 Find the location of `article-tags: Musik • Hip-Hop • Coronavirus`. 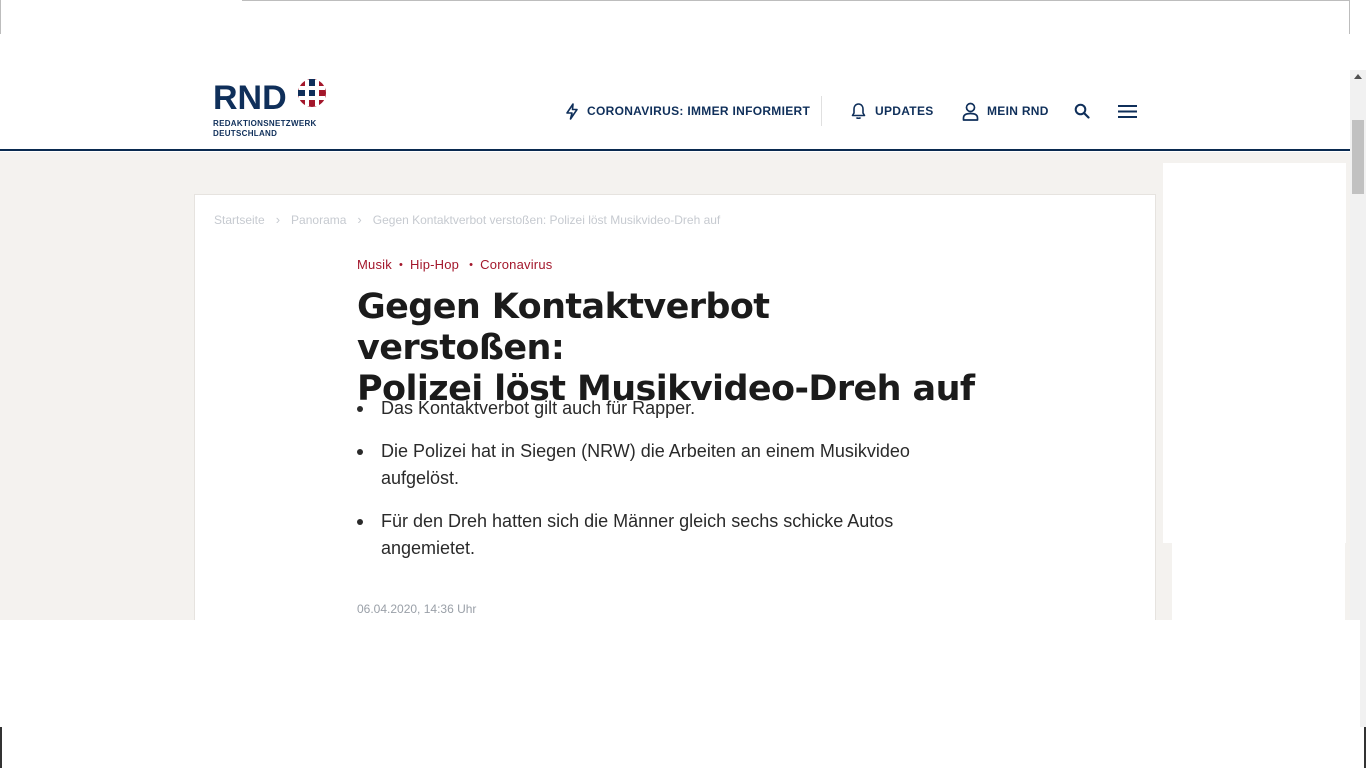

article-tags: Musik • Hip-Hop • Coronavirus is located at coordinates (454, 264).